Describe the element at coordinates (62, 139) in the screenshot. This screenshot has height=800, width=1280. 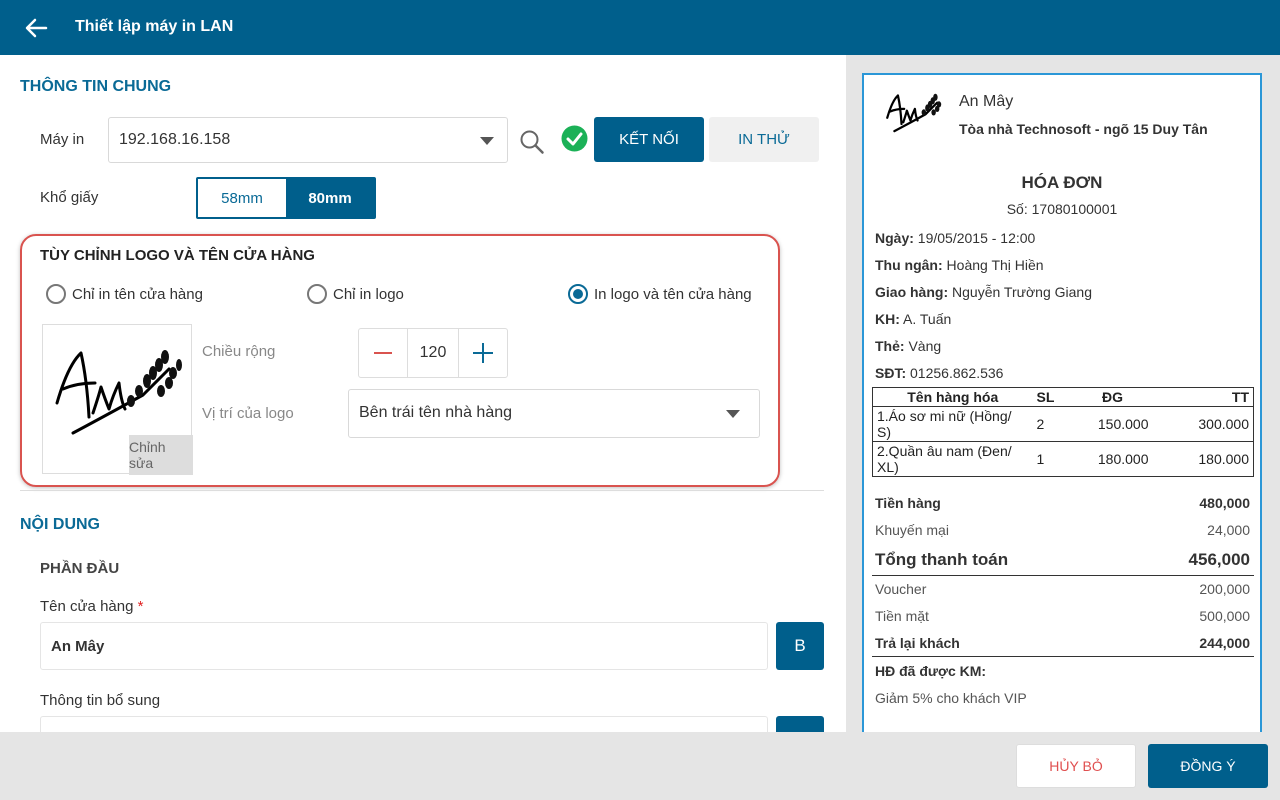
I see `printer-label: Máy in` at that location.